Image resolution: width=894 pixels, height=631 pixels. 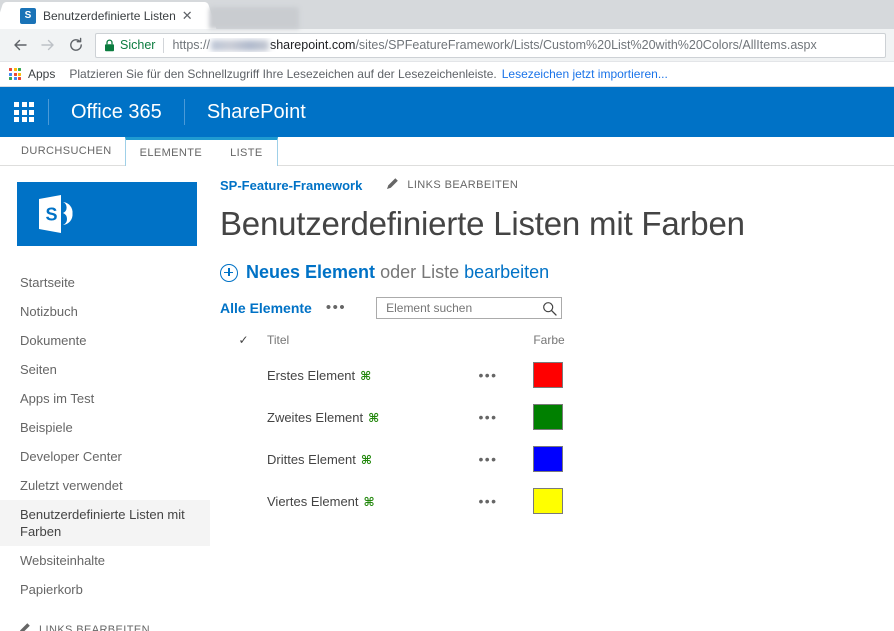 I want to click on back-icon, so click(x=20, y=45).